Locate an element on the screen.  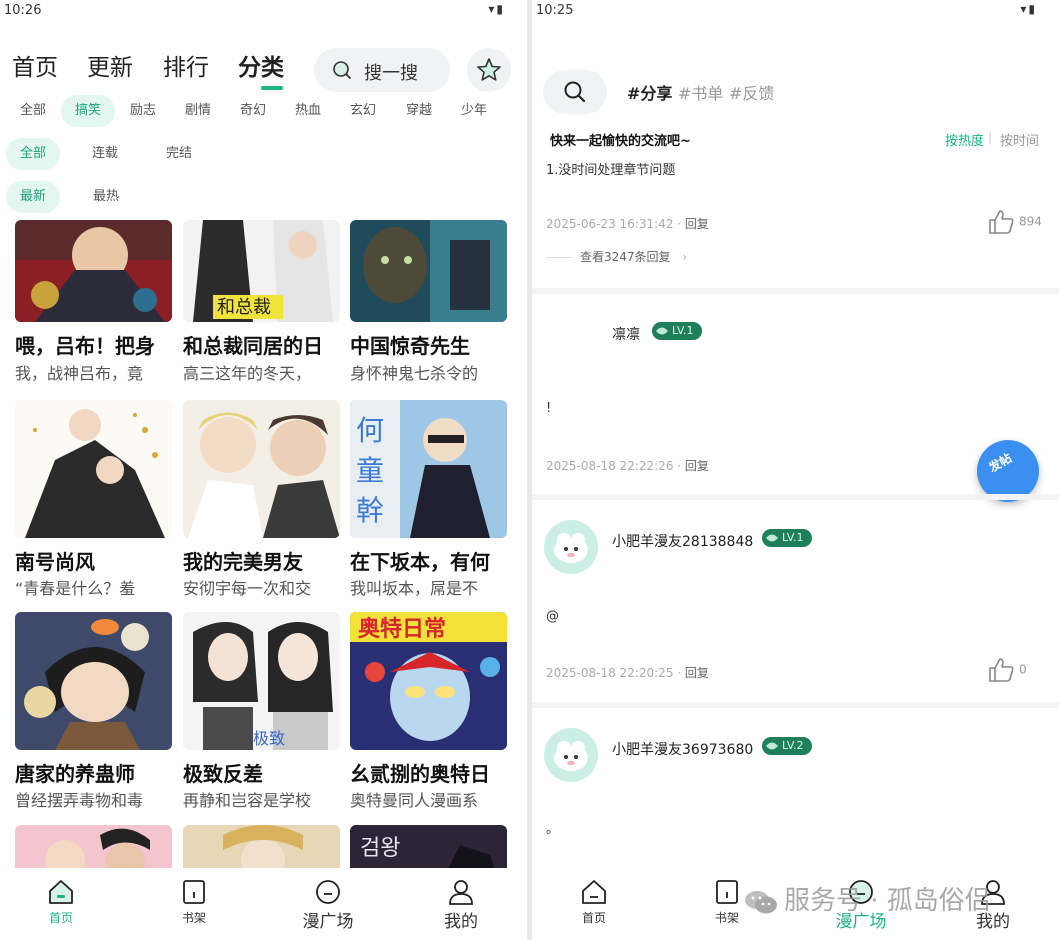
sort-by-hot: 按热度 is located at coordinates (964, 139).